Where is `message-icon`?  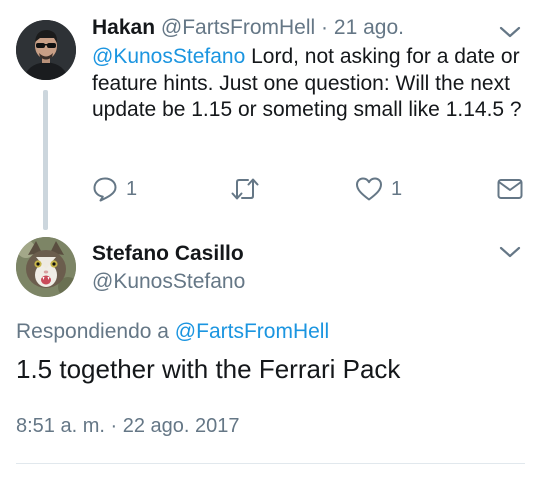 message-icon is located at coordinates (510, 189).